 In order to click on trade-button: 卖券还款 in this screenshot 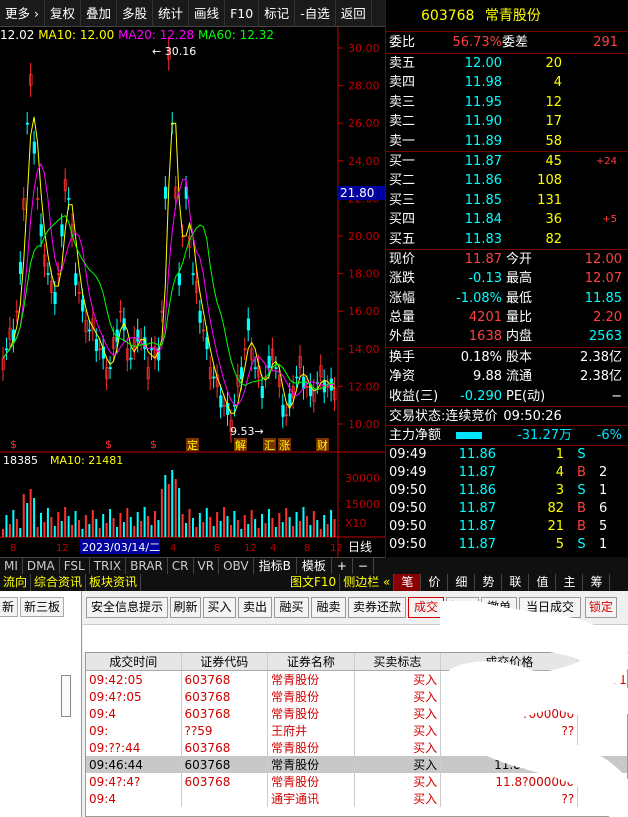, I will do `click(377, 607)`.